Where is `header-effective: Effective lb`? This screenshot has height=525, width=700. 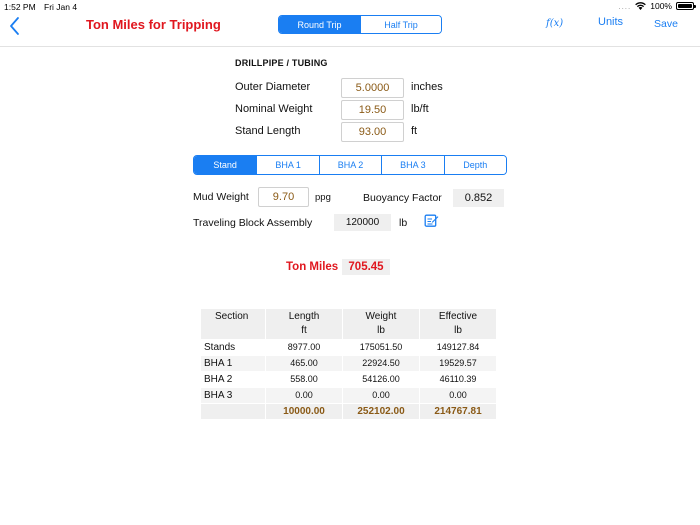
header-effective: Effective lb is located at coordinates (458, 324).